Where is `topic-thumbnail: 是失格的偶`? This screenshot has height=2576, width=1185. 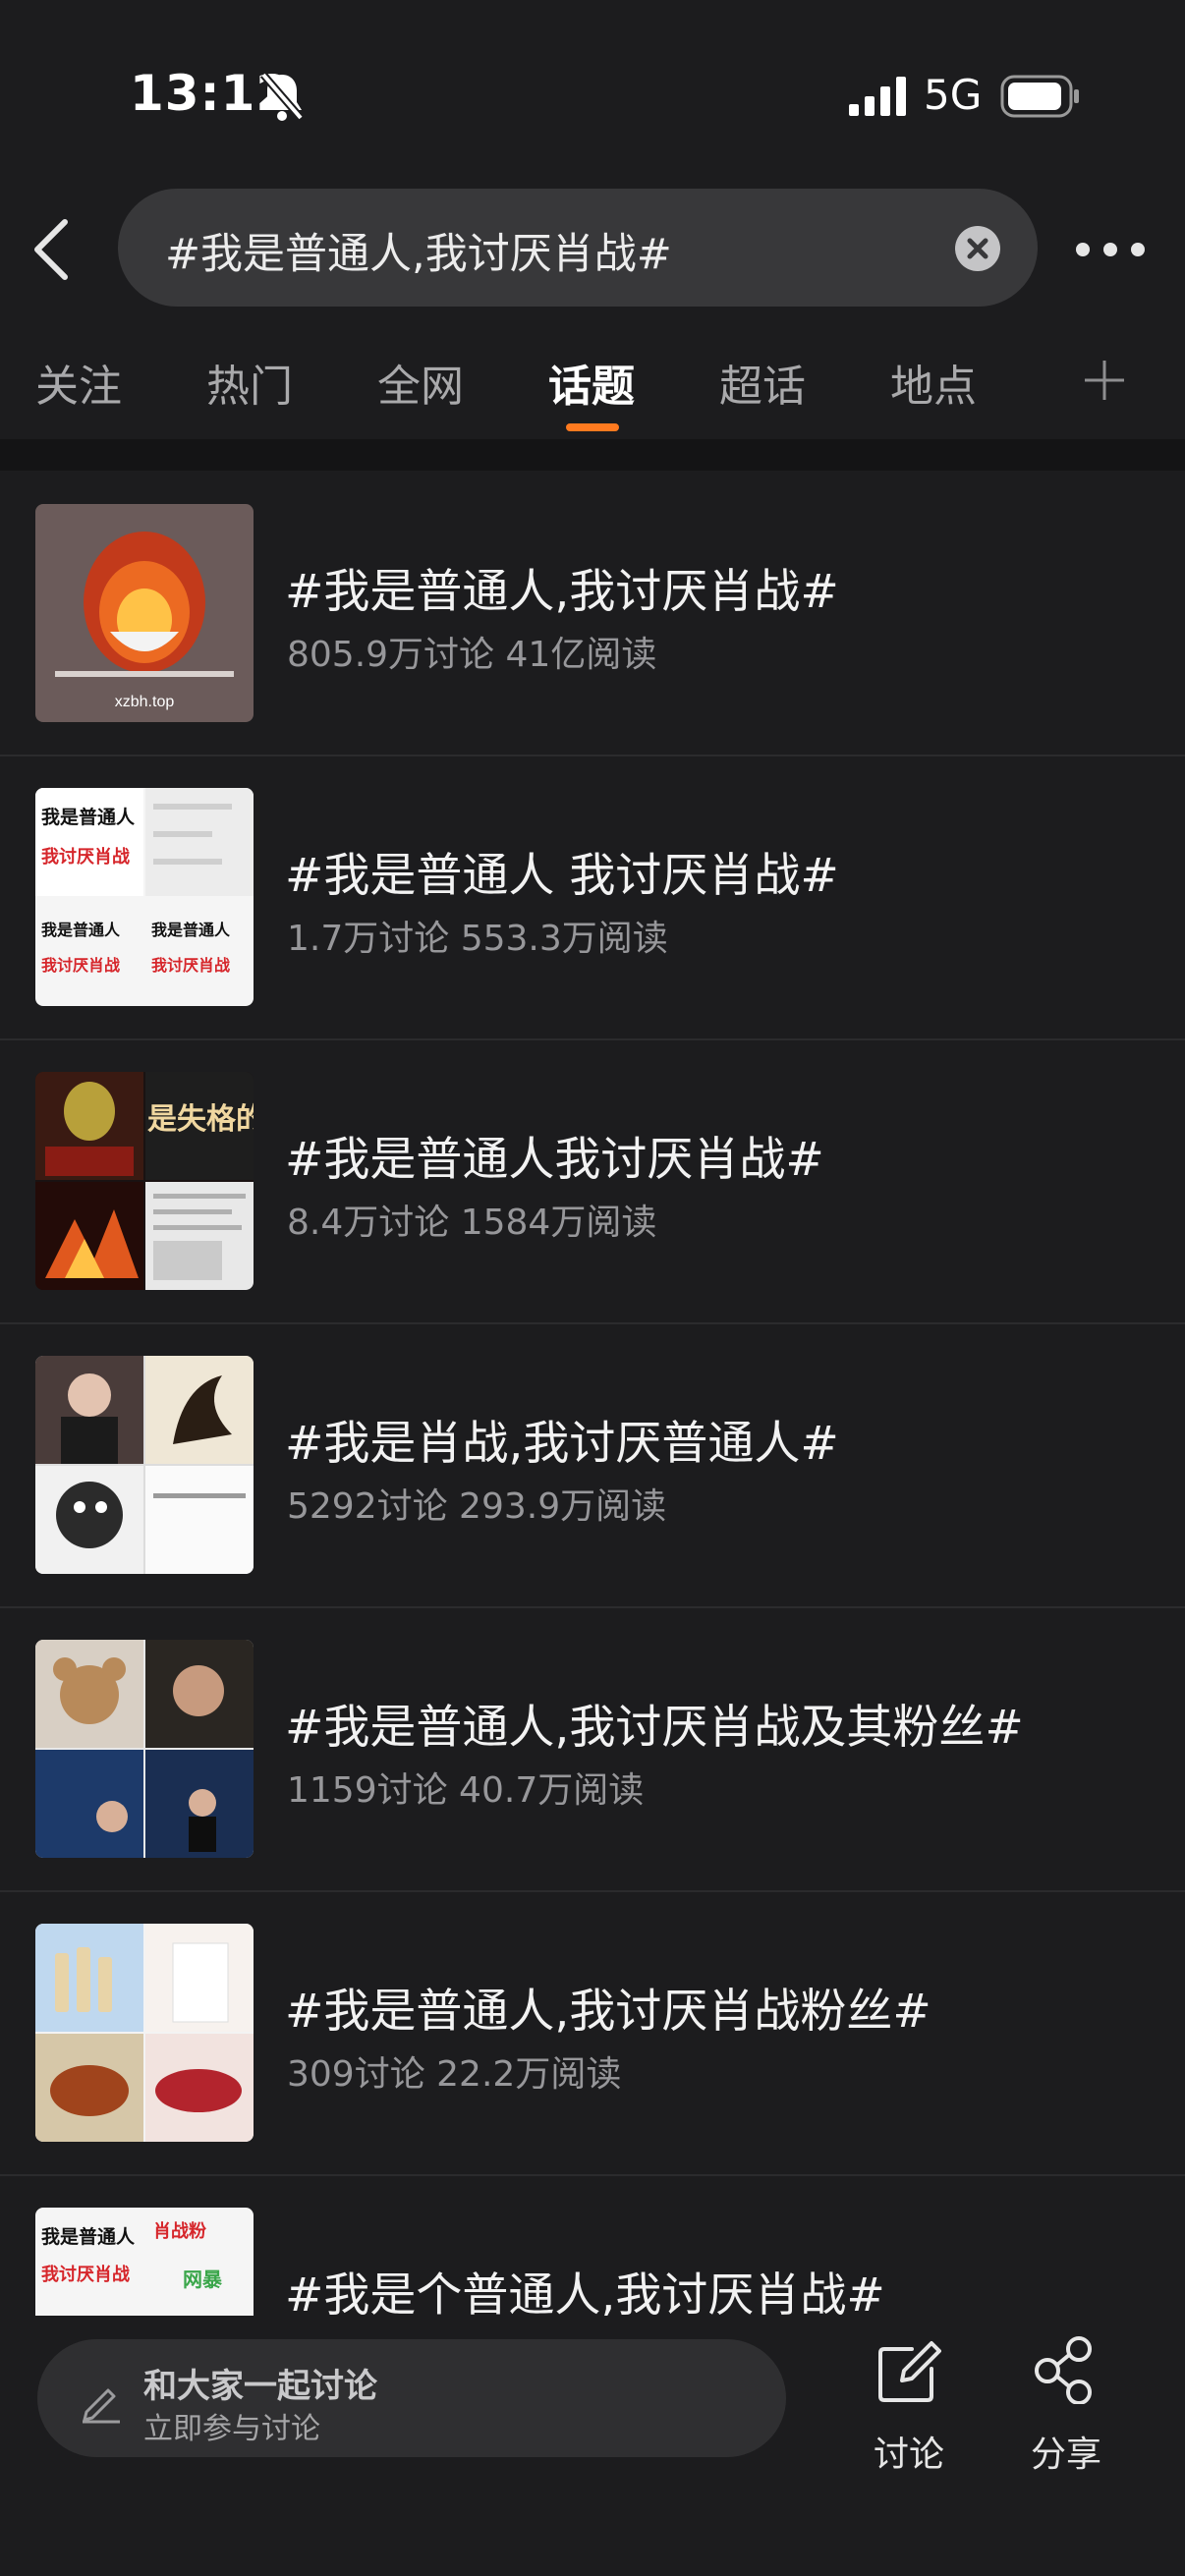 topic-thumbnail: 是失格的偶 is located at coordinates (145, 1181).